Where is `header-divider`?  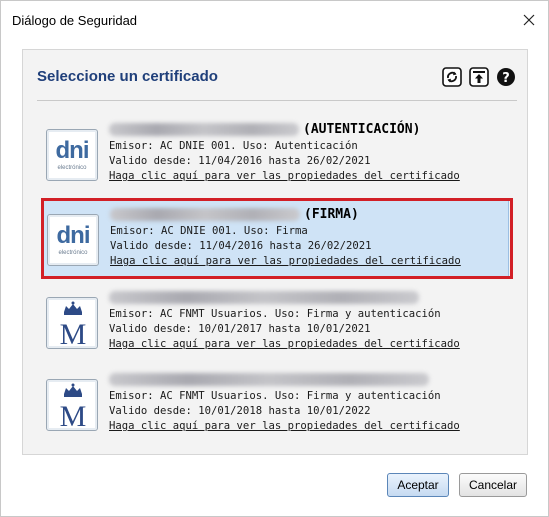
header-divider is located at coordinates (277, 100).